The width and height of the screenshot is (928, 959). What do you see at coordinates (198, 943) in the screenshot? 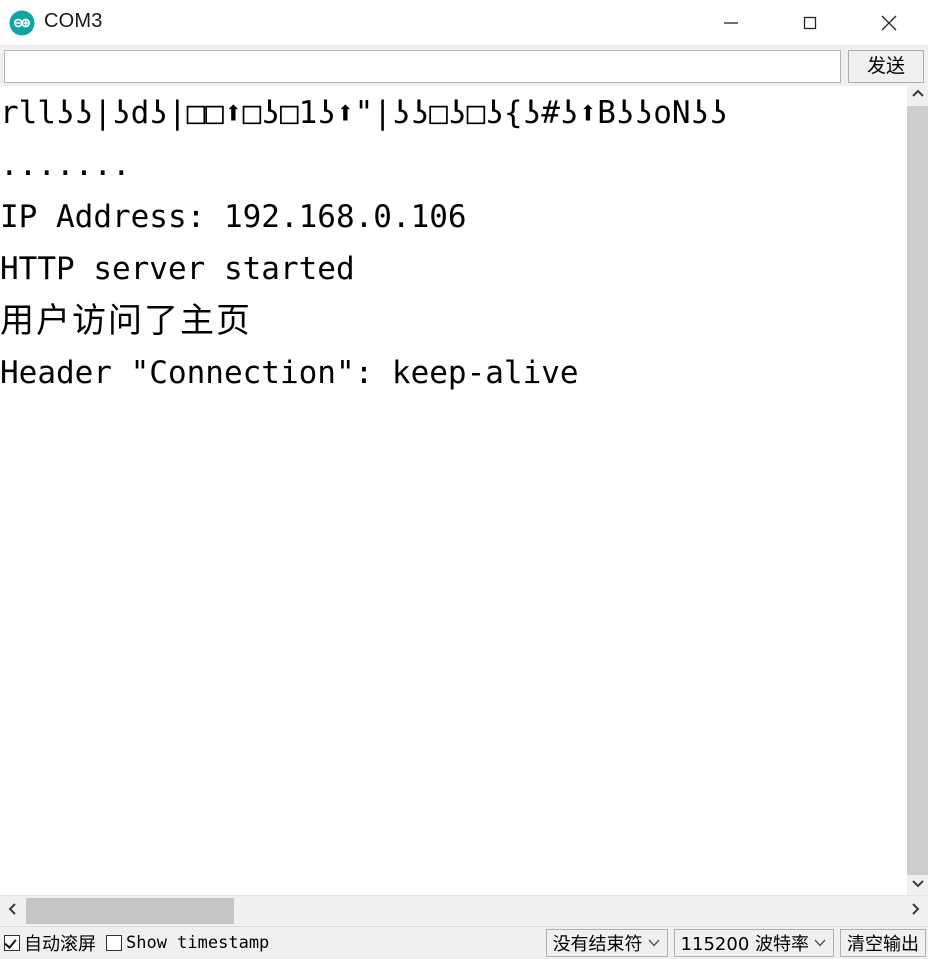
I see `show-timestamp-label: Show timestamp` at bounding box center [198, 943].